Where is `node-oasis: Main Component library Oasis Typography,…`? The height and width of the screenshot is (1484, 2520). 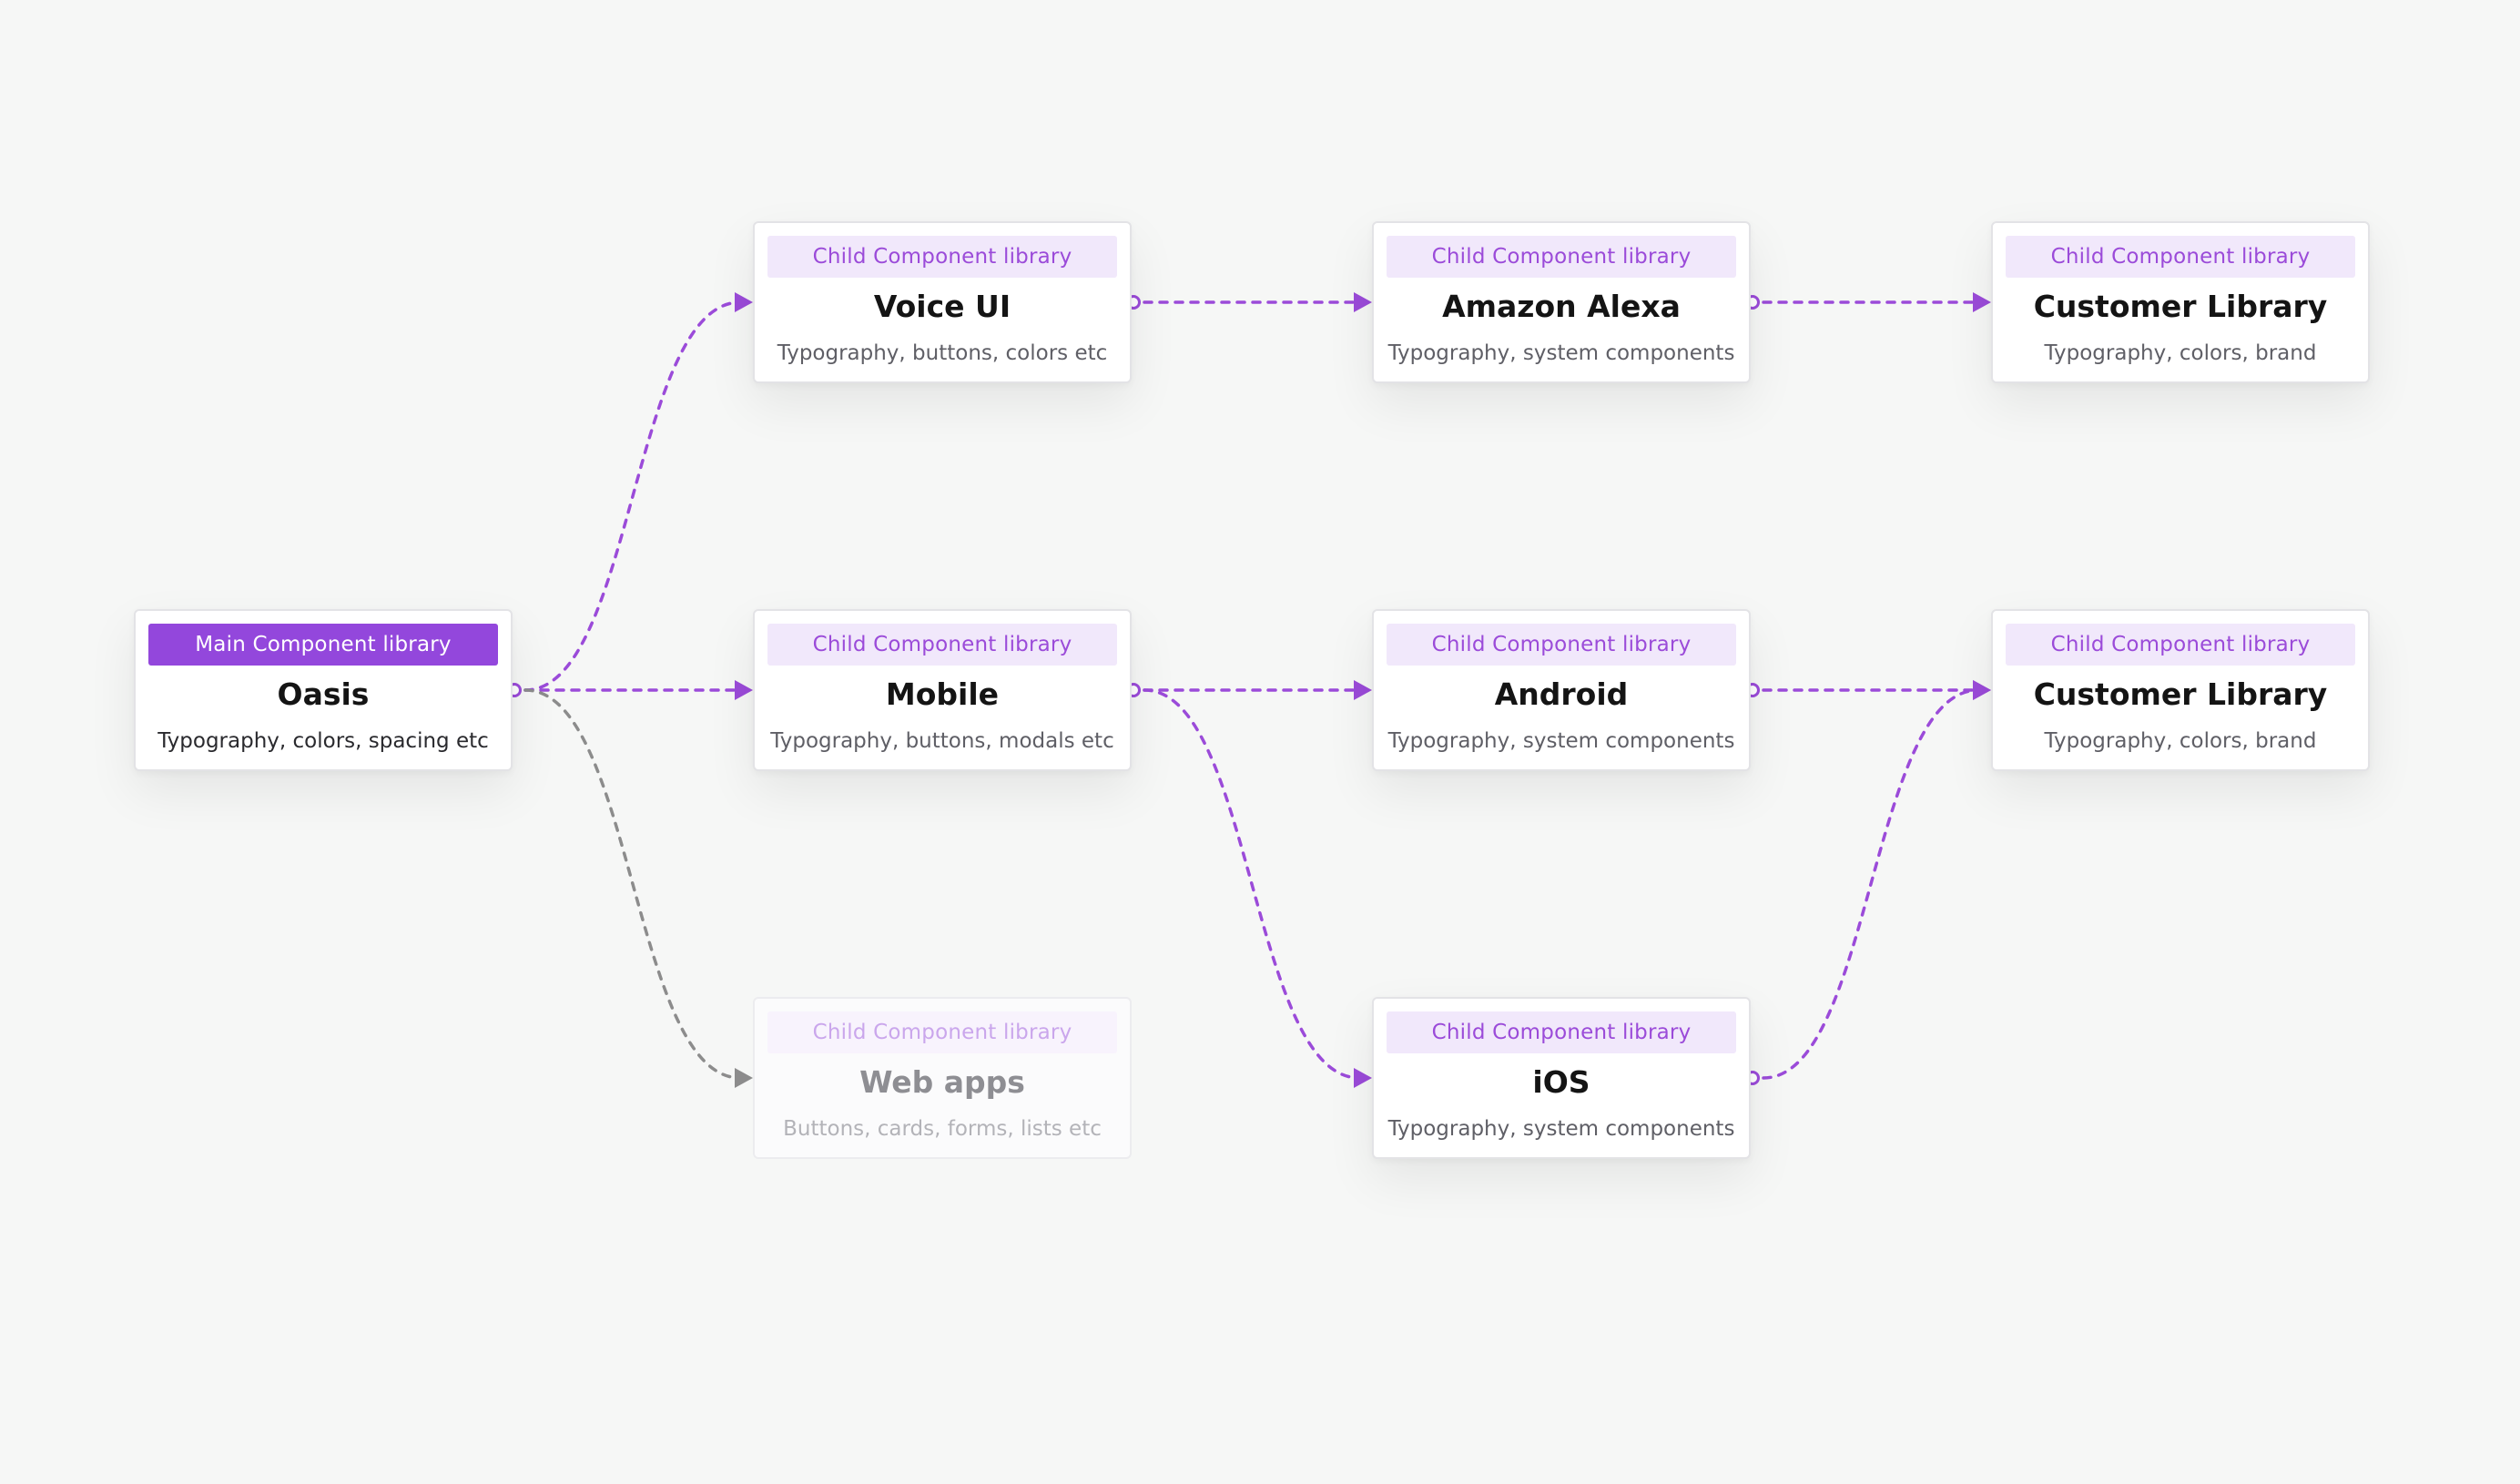
node-oasis: Main Component library Oasis Typography,… is located at coordinates (324, 690).